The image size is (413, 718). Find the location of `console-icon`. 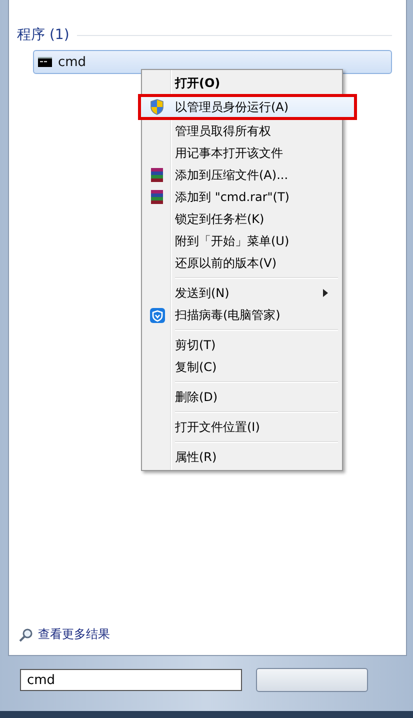

console-icon is located at coordinates (45, 62).